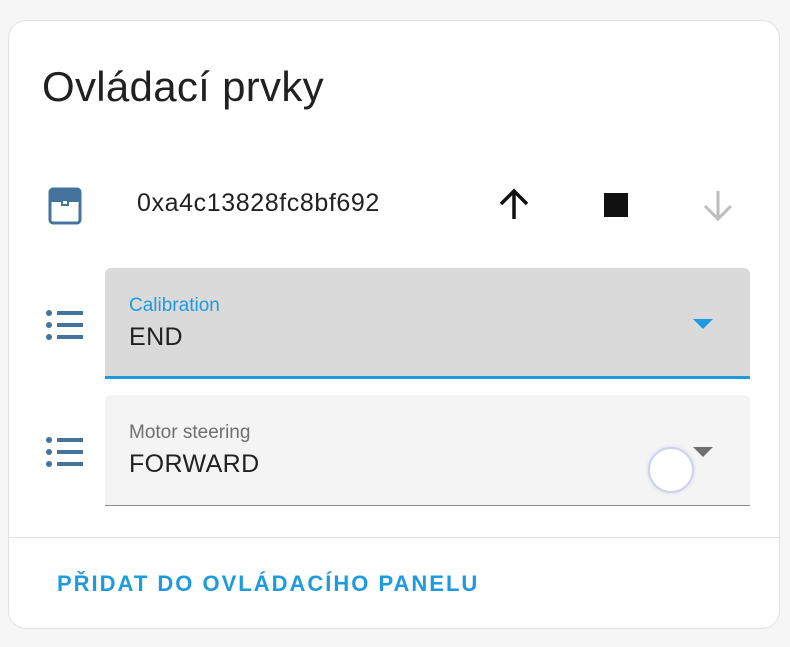  I want to click on calibration-value: END, so click(156, 337).